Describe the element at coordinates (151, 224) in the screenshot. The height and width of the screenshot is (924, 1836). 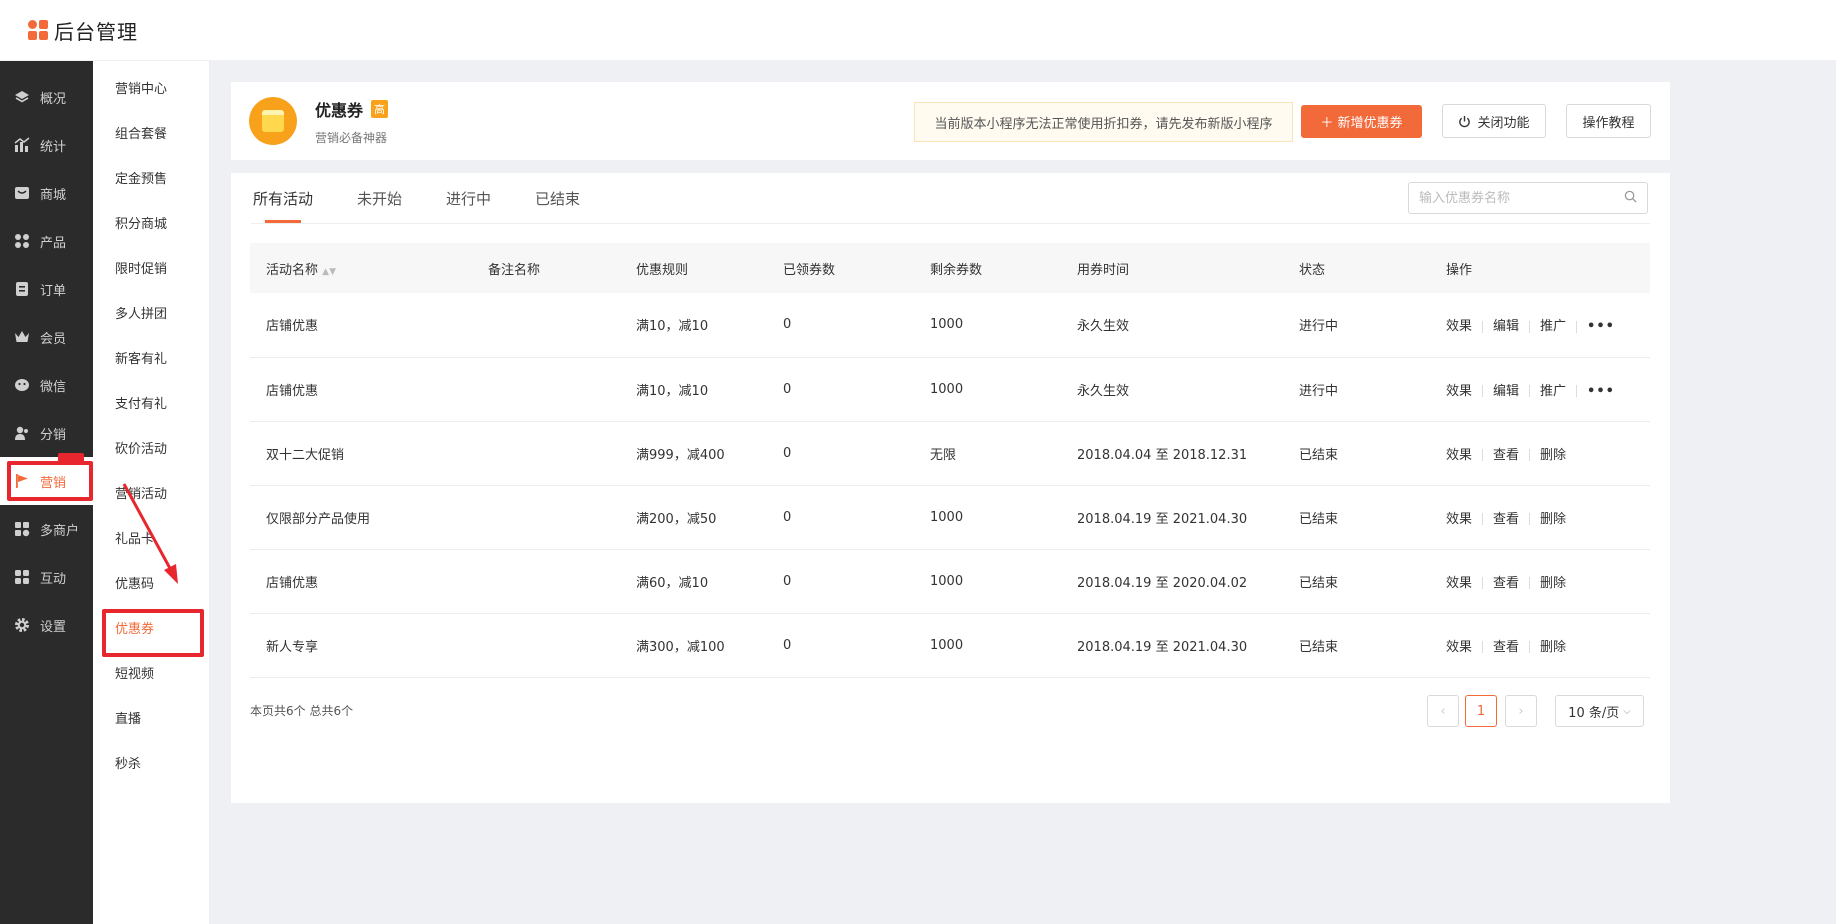
I see `submenu-item: 积分商城` at that location.